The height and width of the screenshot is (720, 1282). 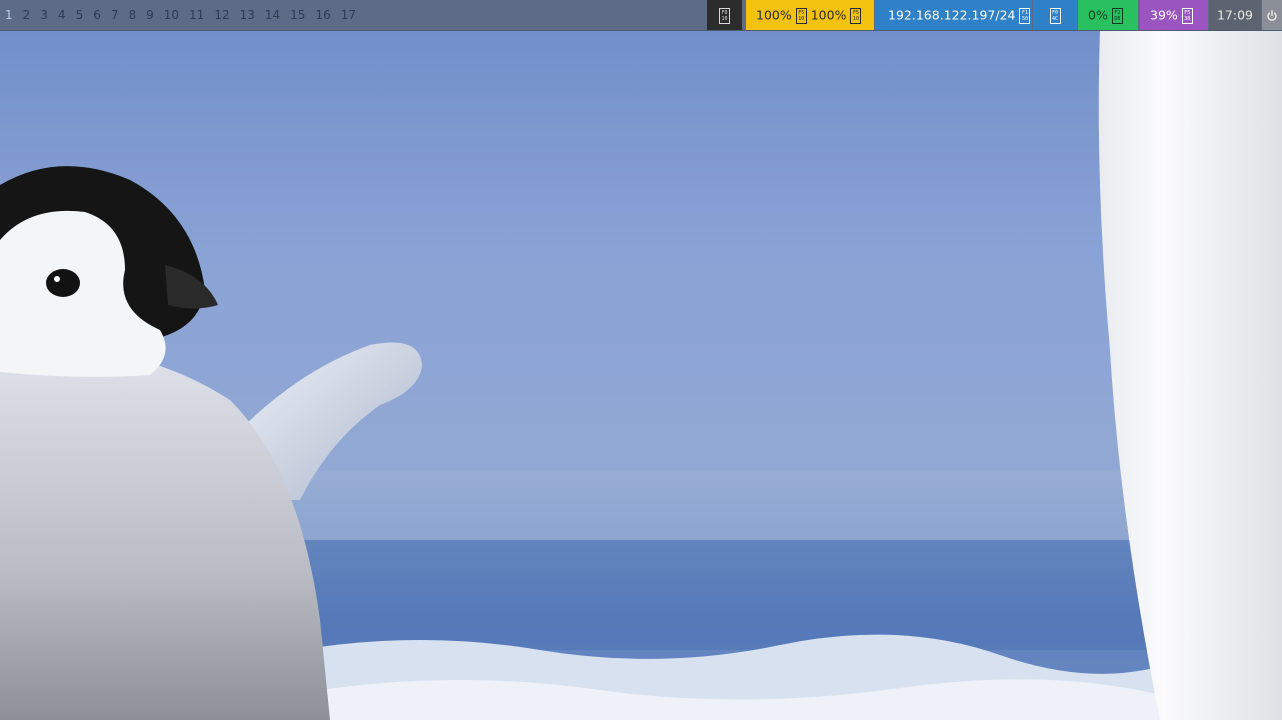 I want to click on status-block-memory: 39% F5 38, so click(x=1174, y=15).